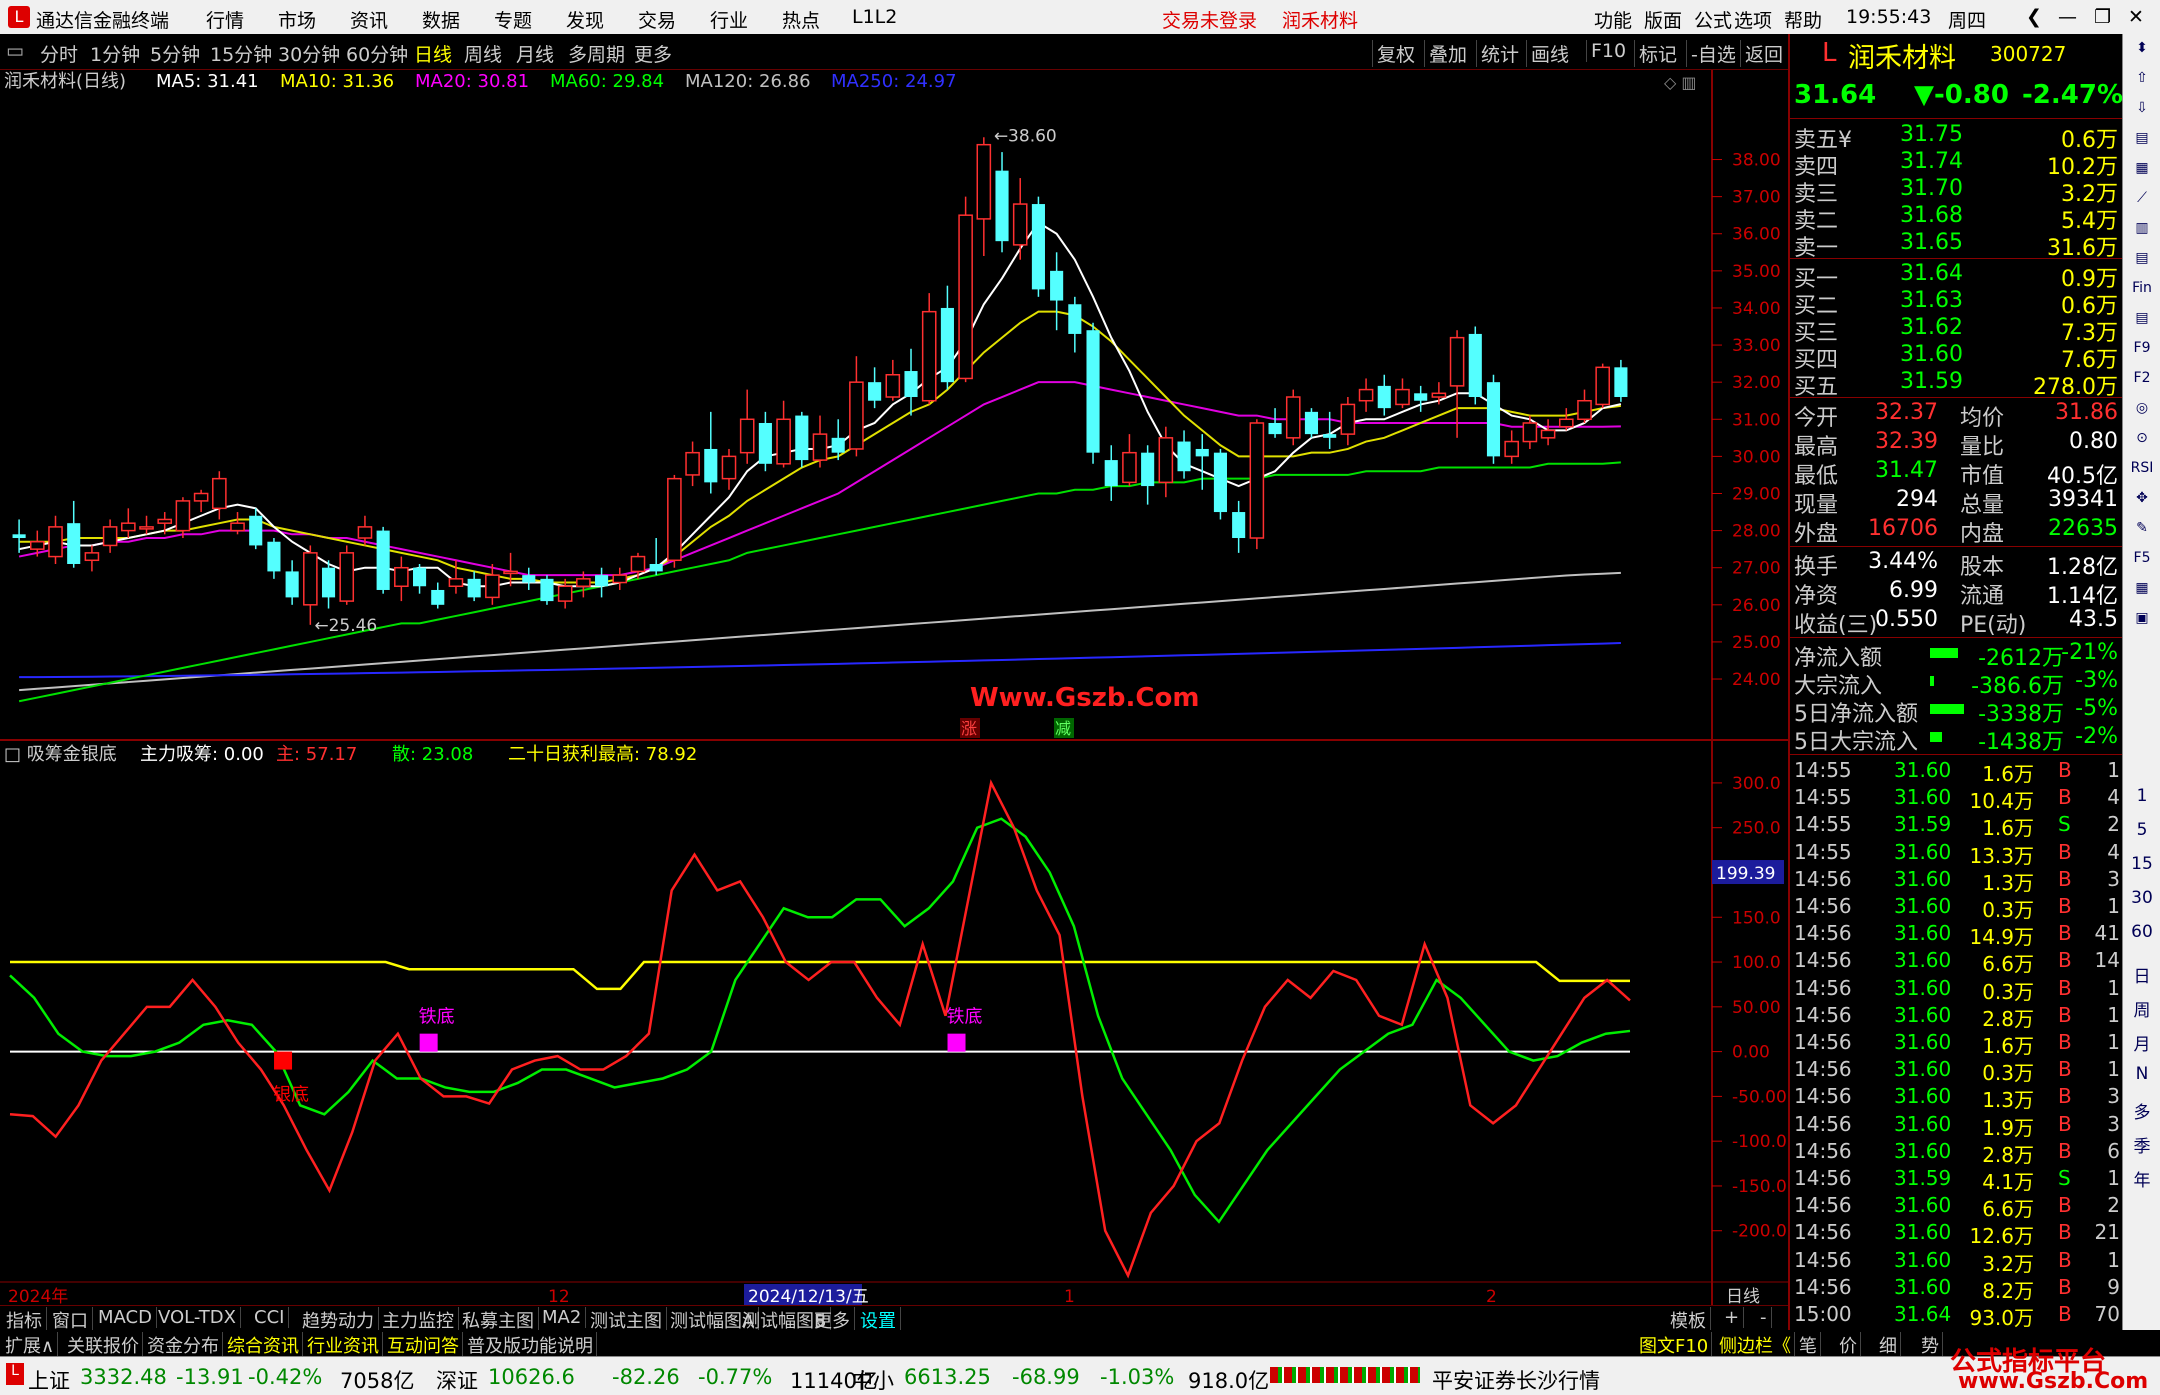 The image size is (2160, 1395). What do you see at coordinates (241, 53) in the screenshot?
I see `timeframe-3: 15分钟` at bounding box center [241, 53].